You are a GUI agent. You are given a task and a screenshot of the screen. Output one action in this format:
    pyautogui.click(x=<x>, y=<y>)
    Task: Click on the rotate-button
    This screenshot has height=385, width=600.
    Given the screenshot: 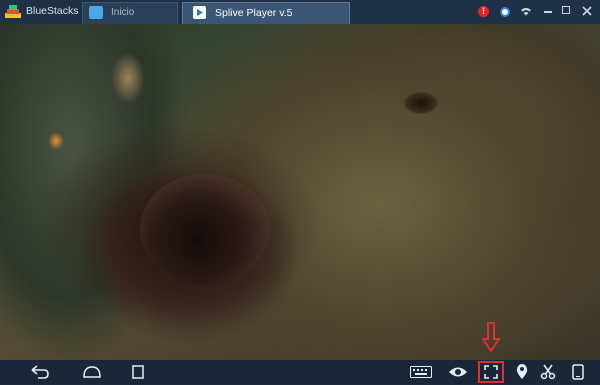 What is the action you would take?
    pyautogui.click(x=578, y=372)
    